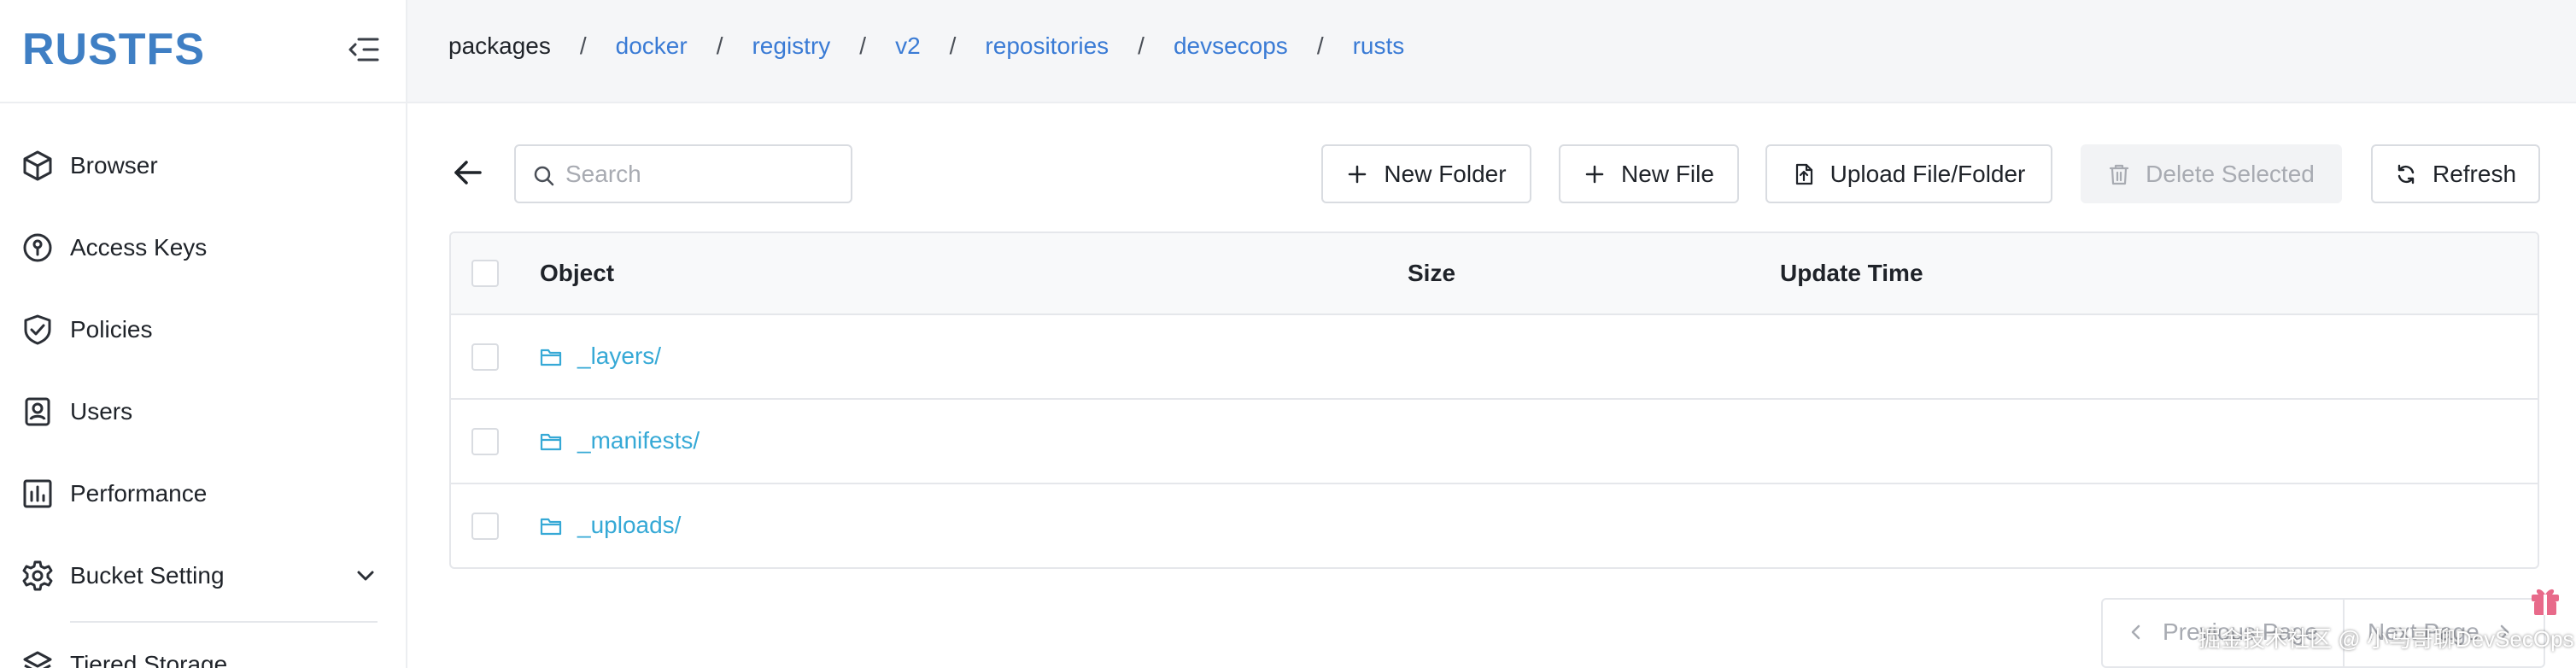  What do you see at coordinates (791, 46) in the screenshot?
I see `breadcrumb-item: registry` at bounding box center [791, 46].